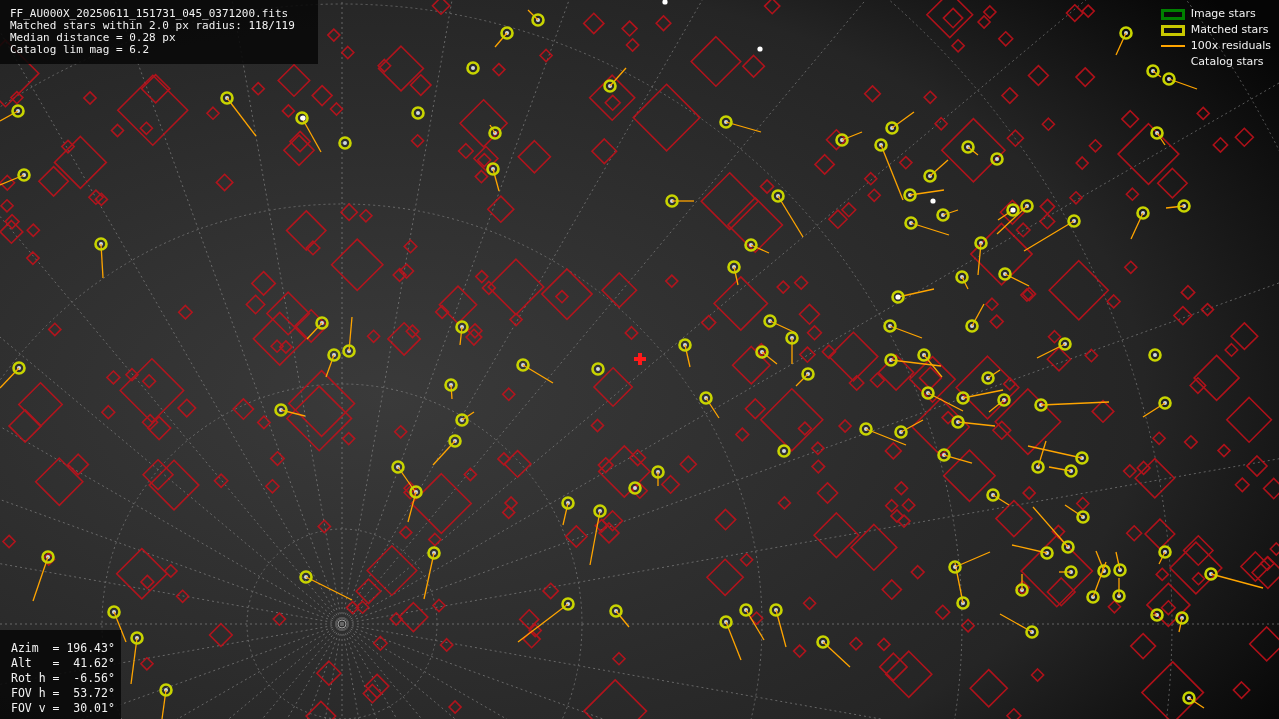  What do you see at coordinates (63, 678) in the screenshot?
I see `pointing-text: Rot h = -6.56°` at bounding box center [63, 678].